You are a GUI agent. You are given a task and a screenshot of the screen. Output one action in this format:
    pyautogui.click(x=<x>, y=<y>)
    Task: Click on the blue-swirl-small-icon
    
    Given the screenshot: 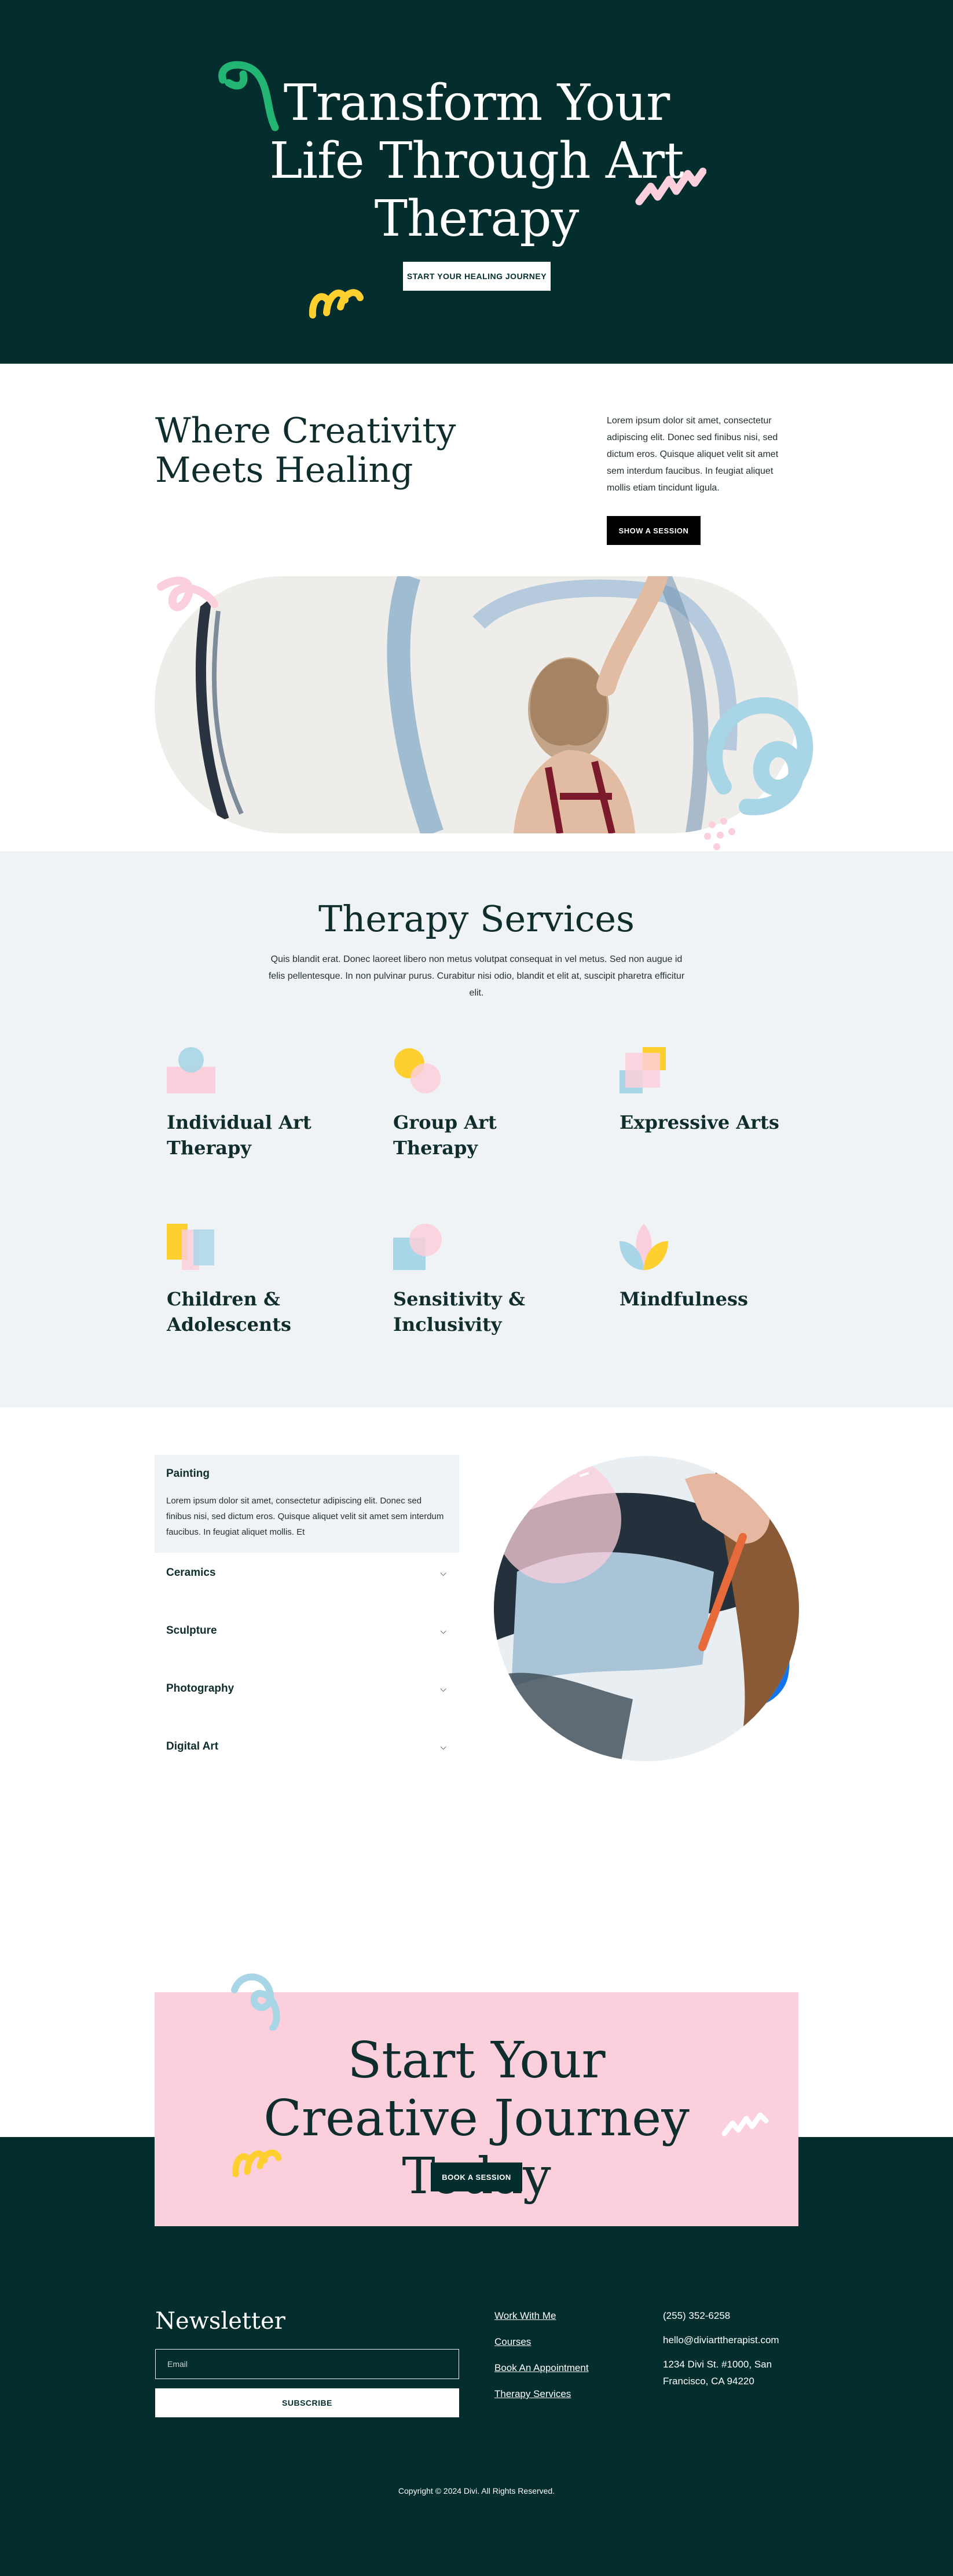 What is the action you would take?
    pyautogui.click(x=255, y=2001)
    